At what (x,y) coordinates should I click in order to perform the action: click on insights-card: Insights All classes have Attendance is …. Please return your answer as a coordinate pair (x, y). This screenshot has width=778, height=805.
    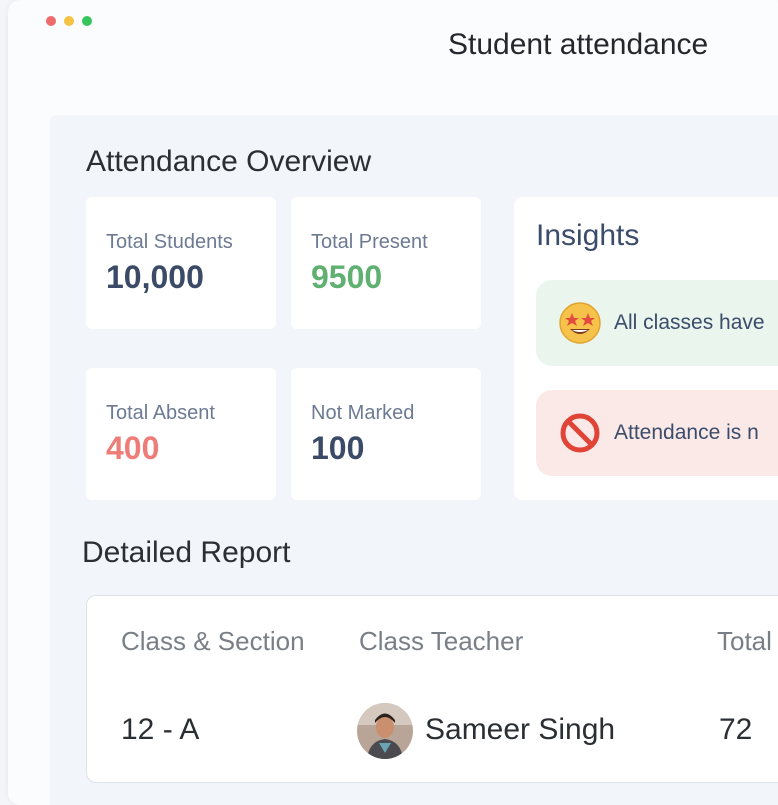
    Looking at the image, I should click on (646, 348).